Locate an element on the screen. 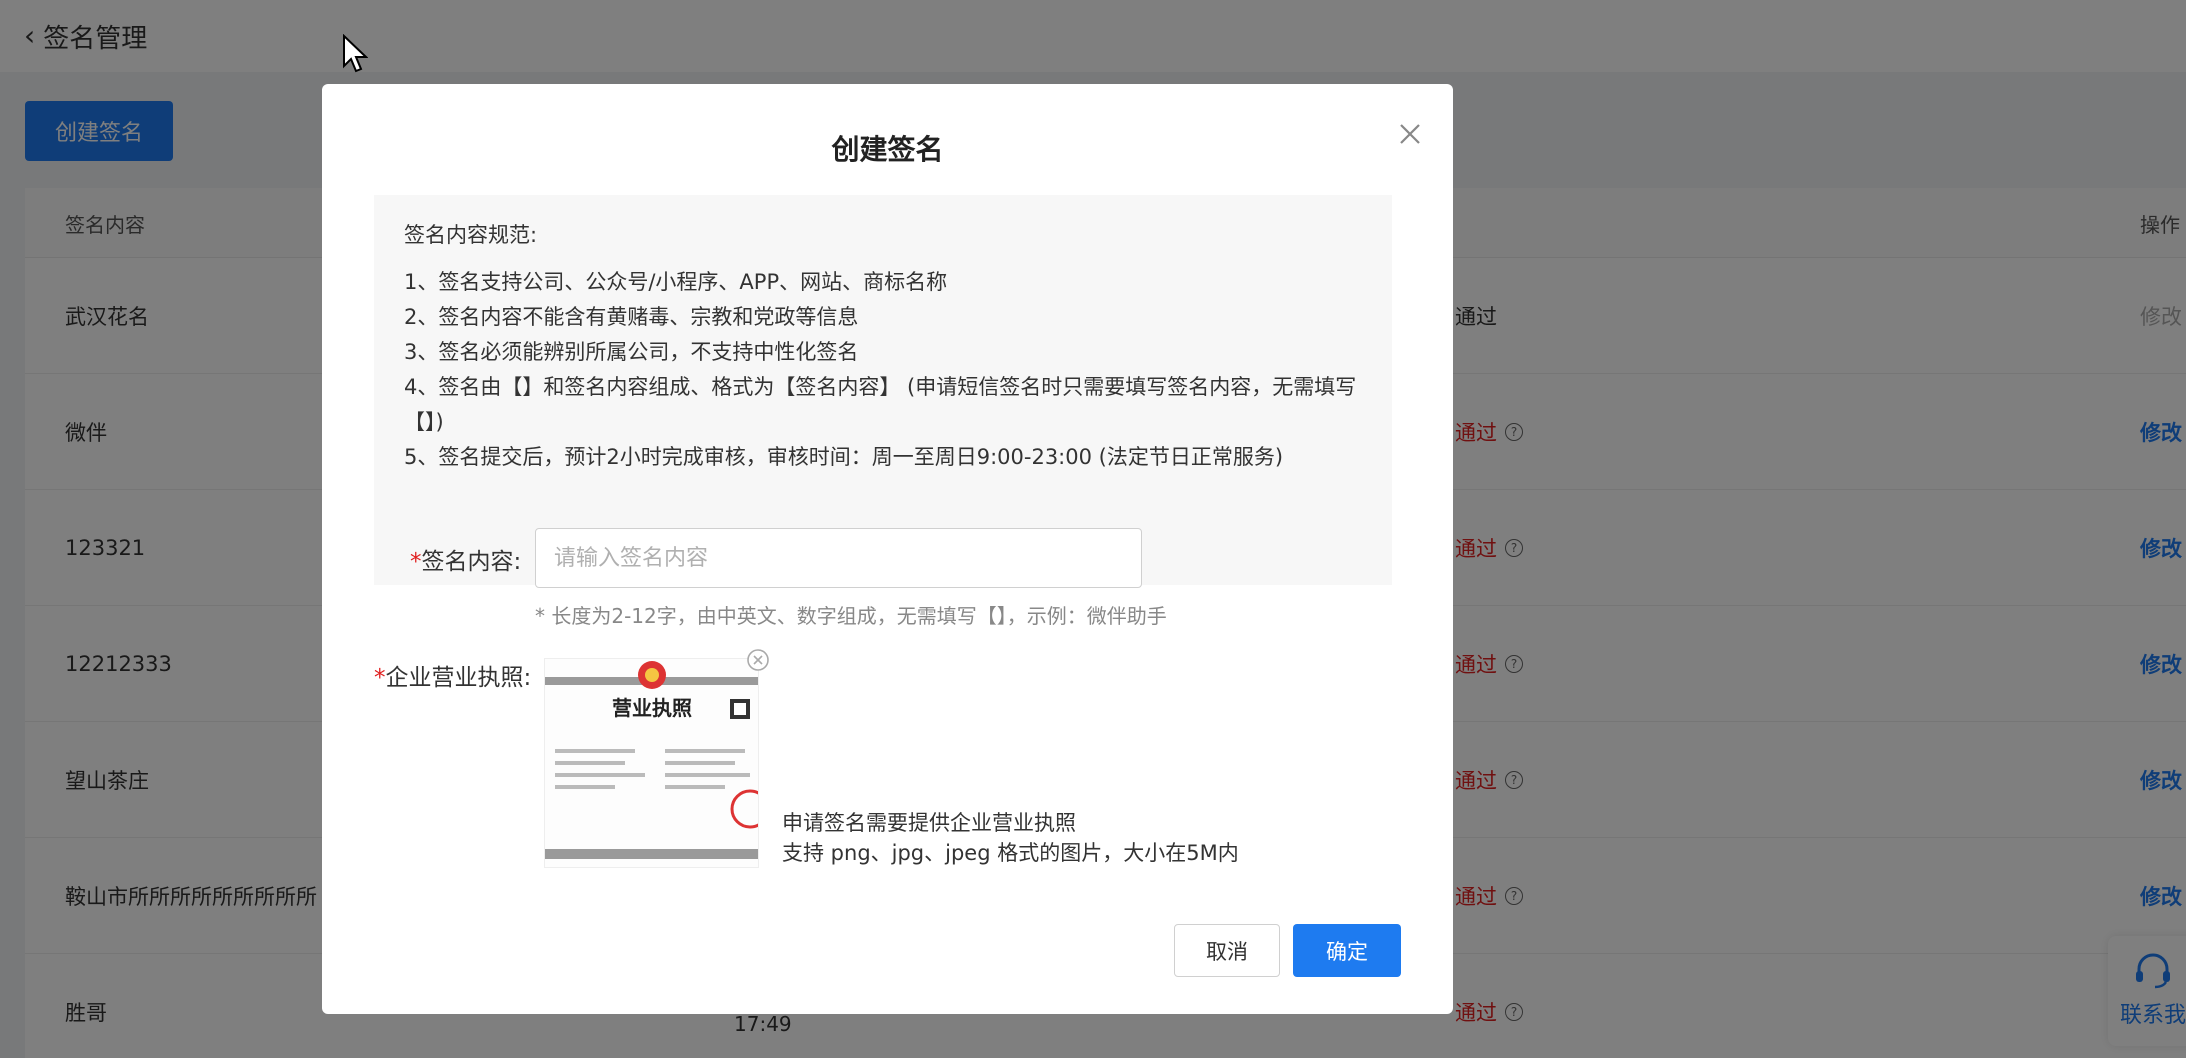  upload-note-line: 申请签名需要提供企业营业执照 is located at coordinates (929, 823).